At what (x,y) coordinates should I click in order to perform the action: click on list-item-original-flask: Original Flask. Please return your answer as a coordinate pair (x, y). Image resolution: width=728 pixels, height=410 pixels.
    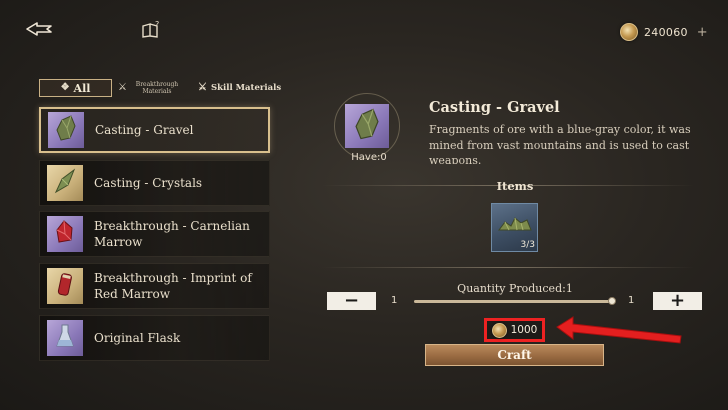
    Looking at the image, I should click on (154, 338).